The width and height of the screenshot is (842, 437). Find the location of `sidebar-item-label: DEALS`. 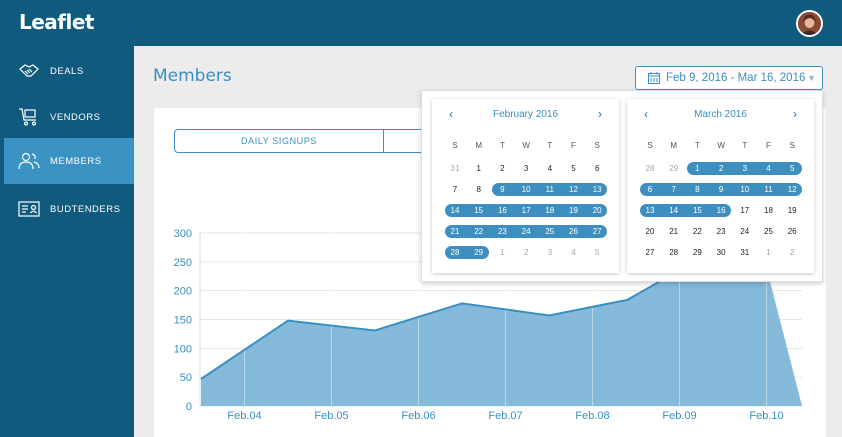

sidebar-item-label: DEALS is located at coordinates (67, 71).